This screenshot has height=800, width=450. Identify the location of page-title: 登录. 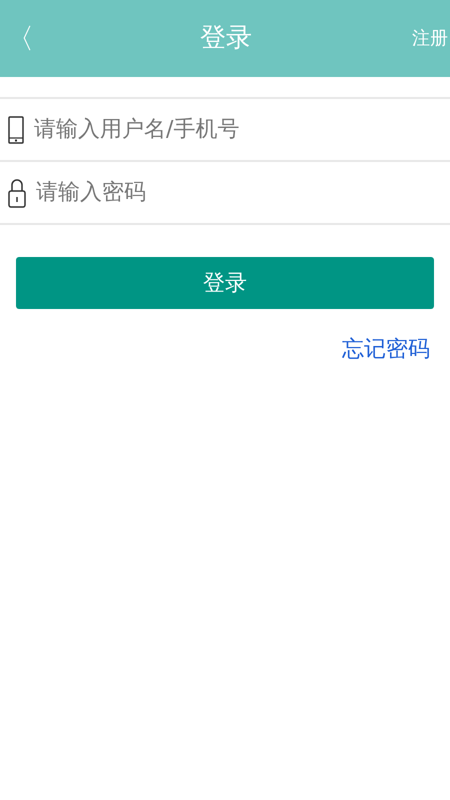
(226, 38).